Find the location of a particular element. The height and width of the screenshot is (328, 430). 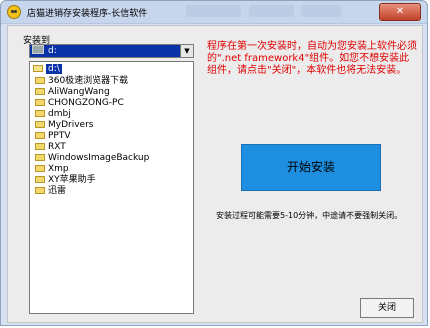

chevron-down-icon: ▼ is located at coordinates (186, 51).